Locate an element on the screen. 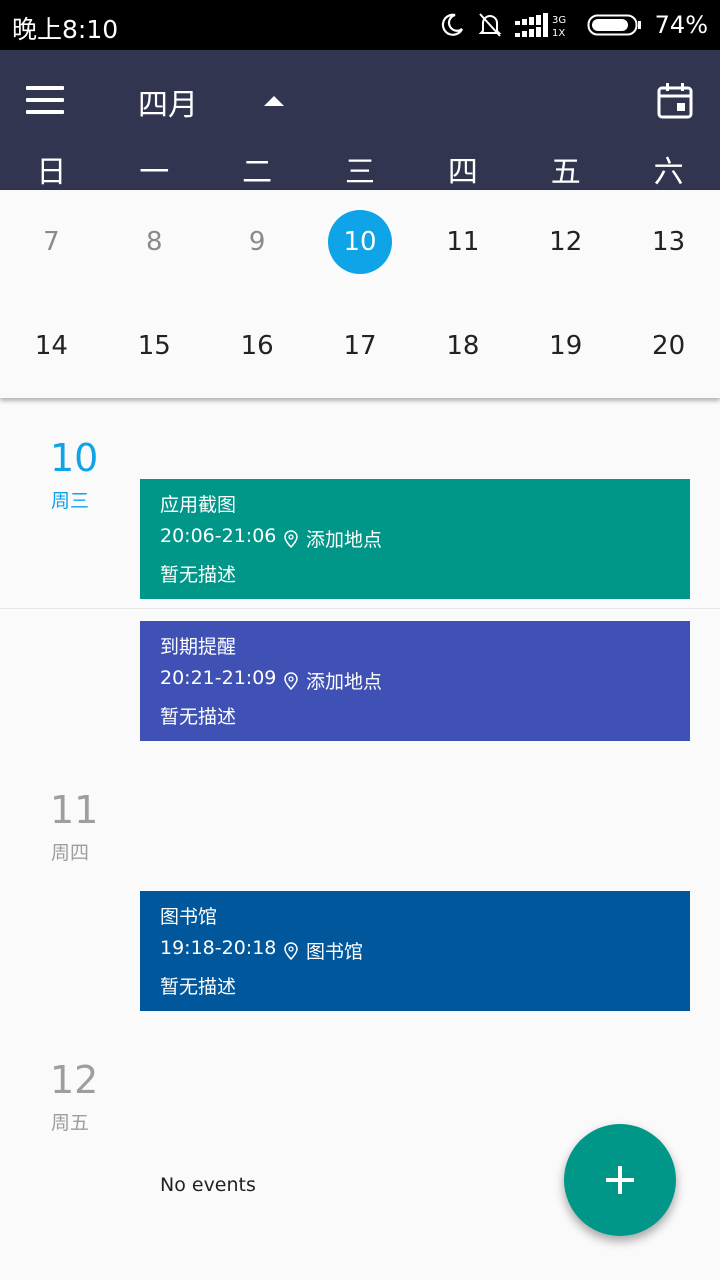  weekday-header: 日 一 二 三 四 五 六 is located at coordinates (360, 170).